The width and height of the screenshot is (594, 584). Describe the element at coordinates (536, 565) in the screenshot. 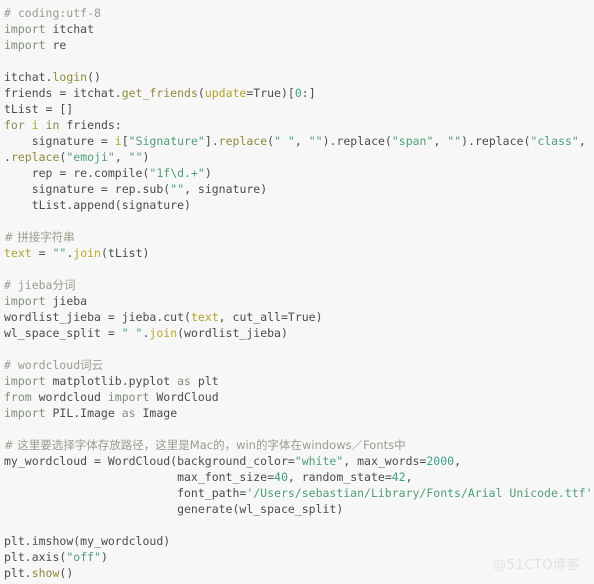

I see `site-watermark: @51CTO博客` at that location.